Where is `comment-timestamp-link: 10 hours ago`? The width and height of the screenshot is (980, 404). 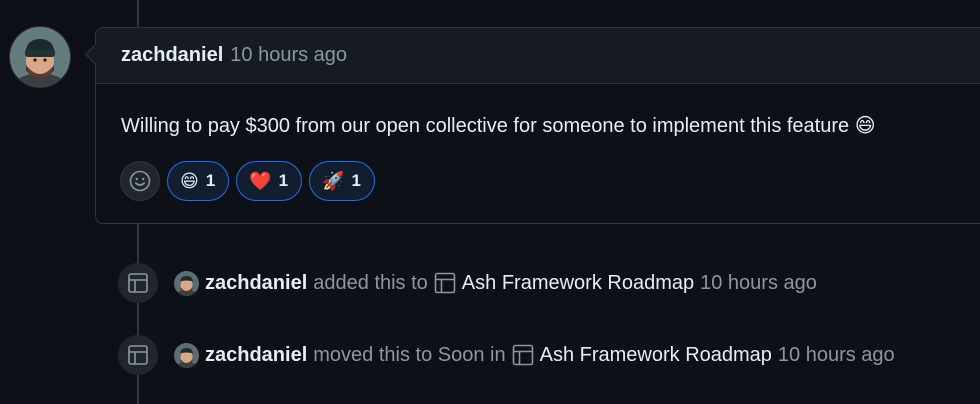
comment-timestamp-link: 10 hours ago is located at coordinates (288, 55).